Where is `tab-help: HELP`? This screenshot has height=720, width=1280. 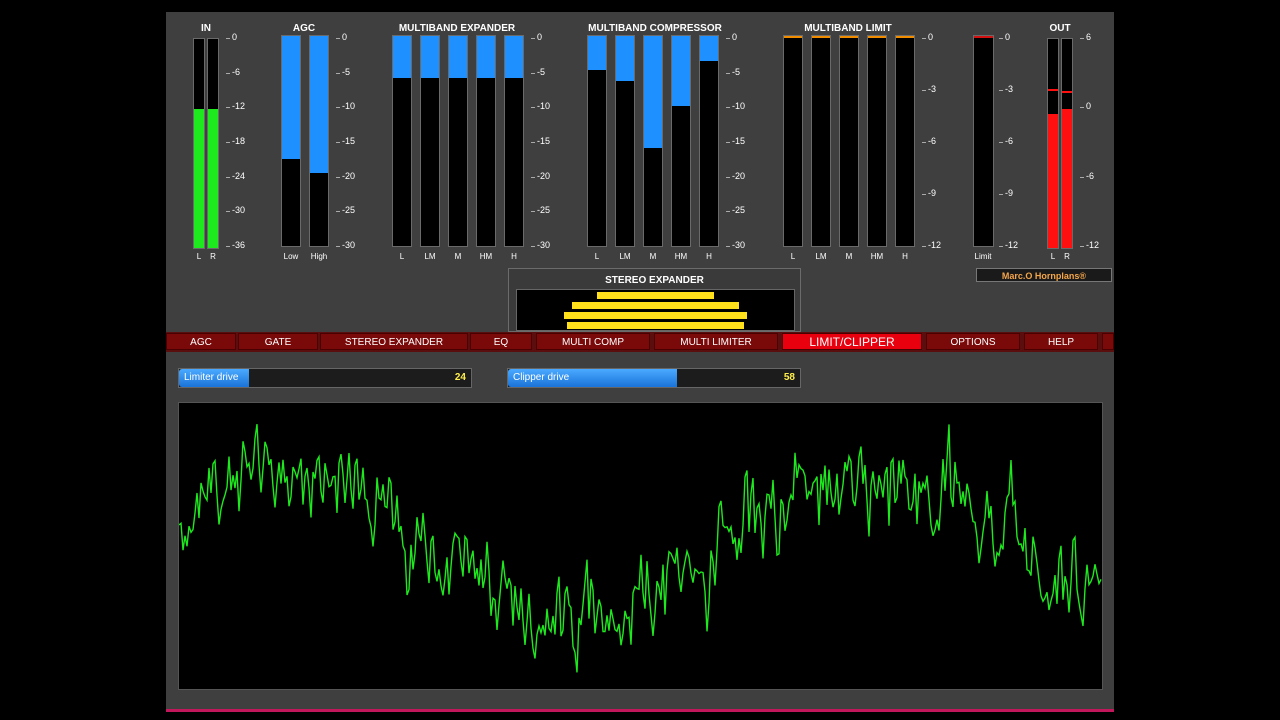
tab-help: HELP is located at coordinates (1061, 341).